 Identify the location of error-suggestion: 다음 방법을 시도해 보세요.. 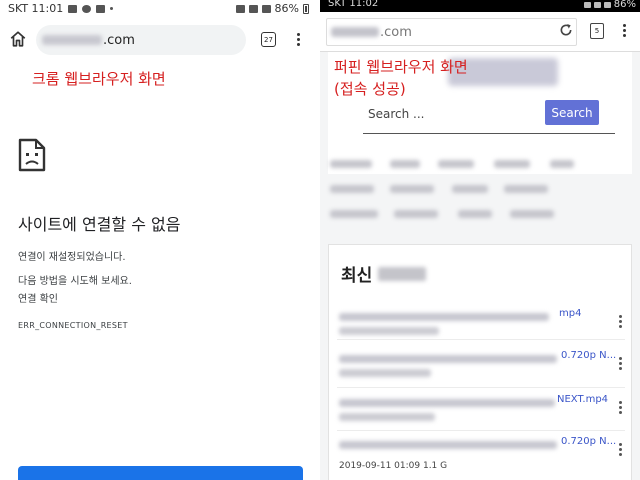
(75, 281).